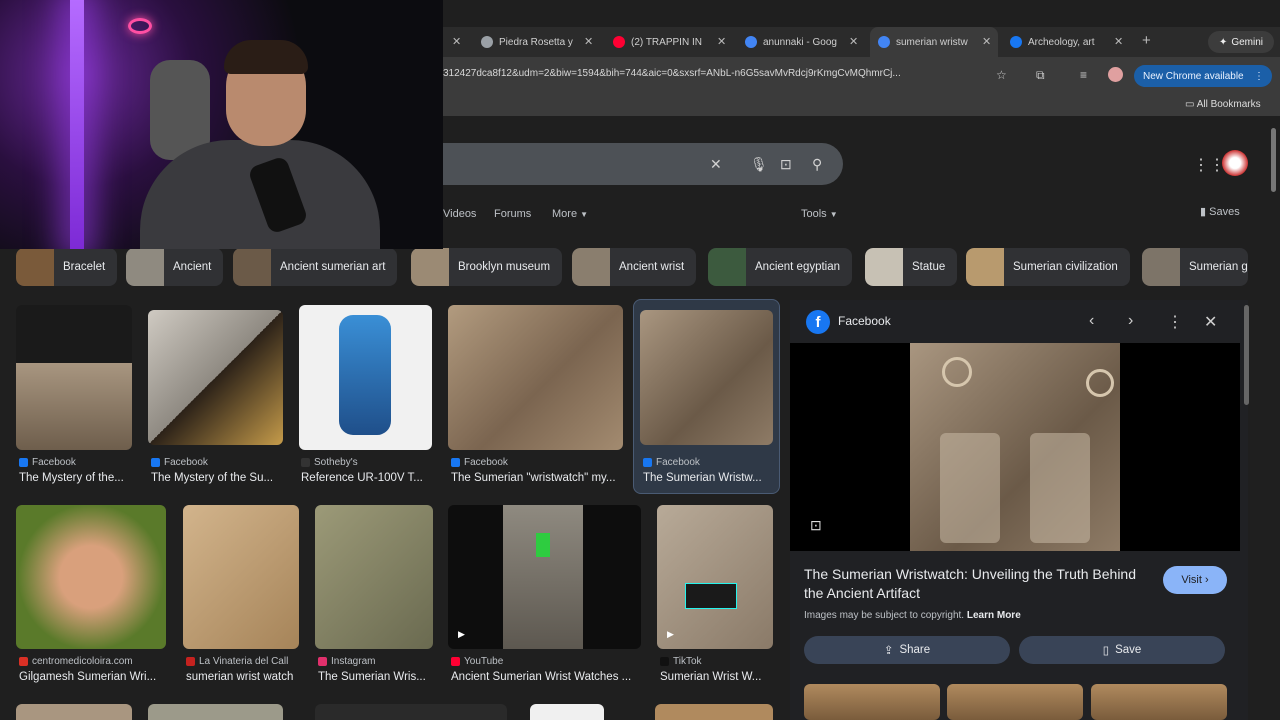  Describe the element at coordinates (175, 267) in the screenshot. I see `chip-ancient: Ancient` at that location.